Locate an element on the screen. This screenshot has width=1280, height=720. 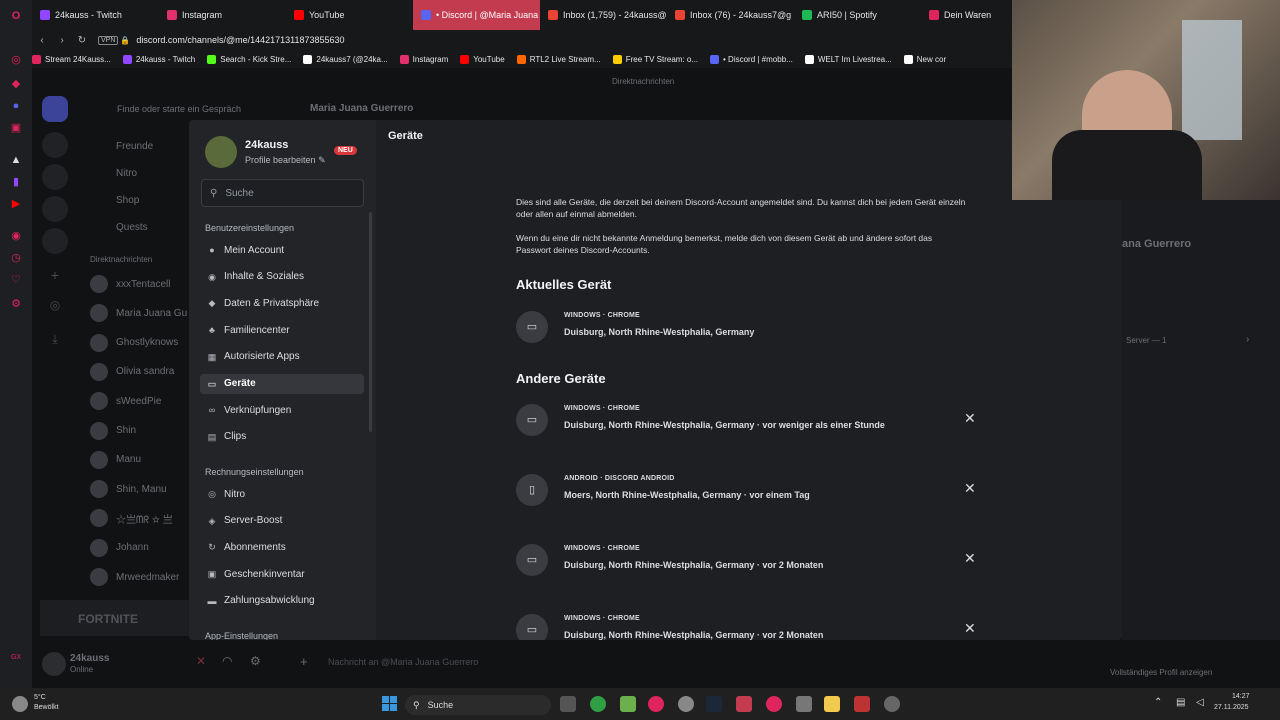
settings-search-input: ⚲ Suche is located at coordinates (282, 193).